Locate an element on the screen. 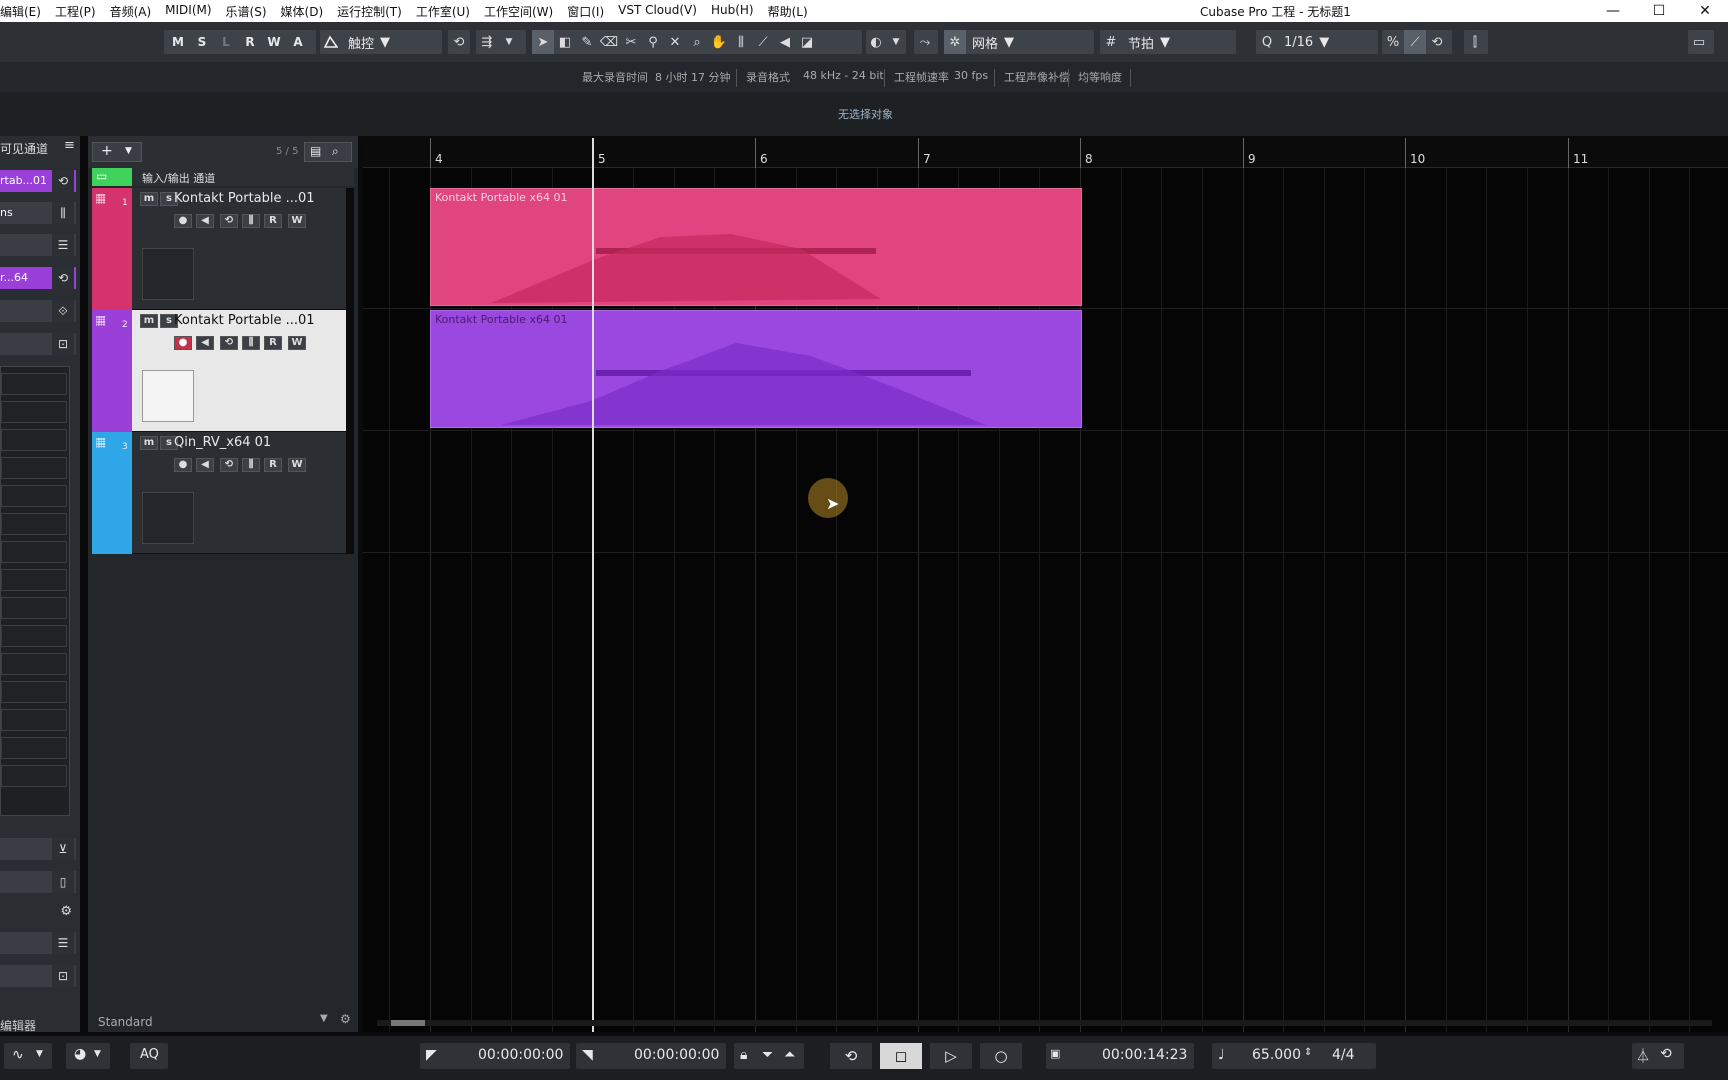  inspector-section-row: ⊻ is located at coordinates (38, 849).